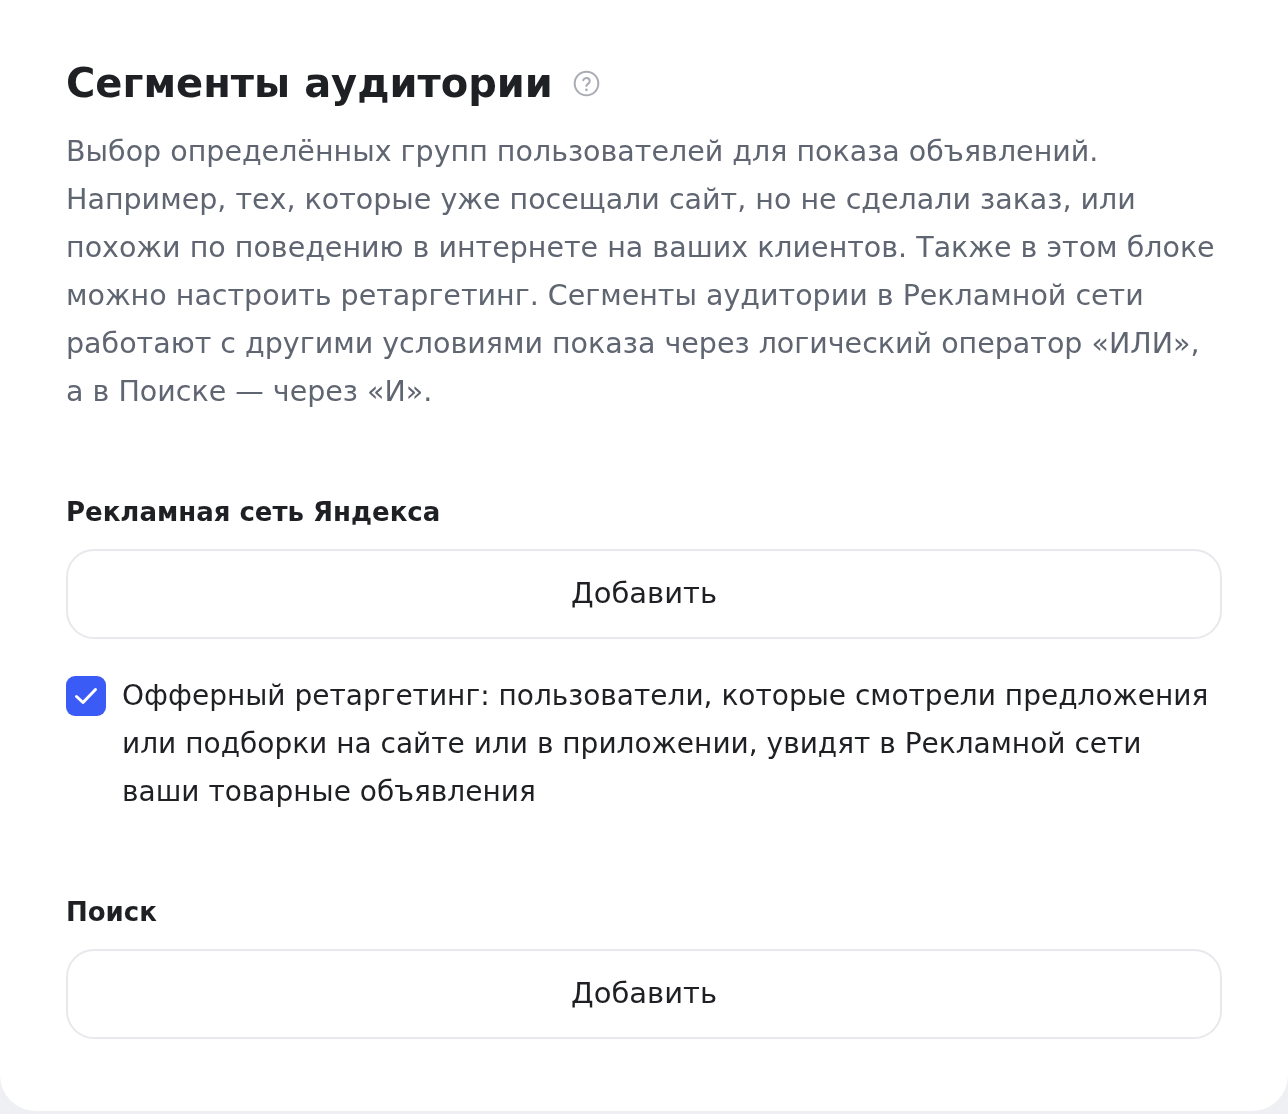  I want to click on check-icon, so click(86, 696).